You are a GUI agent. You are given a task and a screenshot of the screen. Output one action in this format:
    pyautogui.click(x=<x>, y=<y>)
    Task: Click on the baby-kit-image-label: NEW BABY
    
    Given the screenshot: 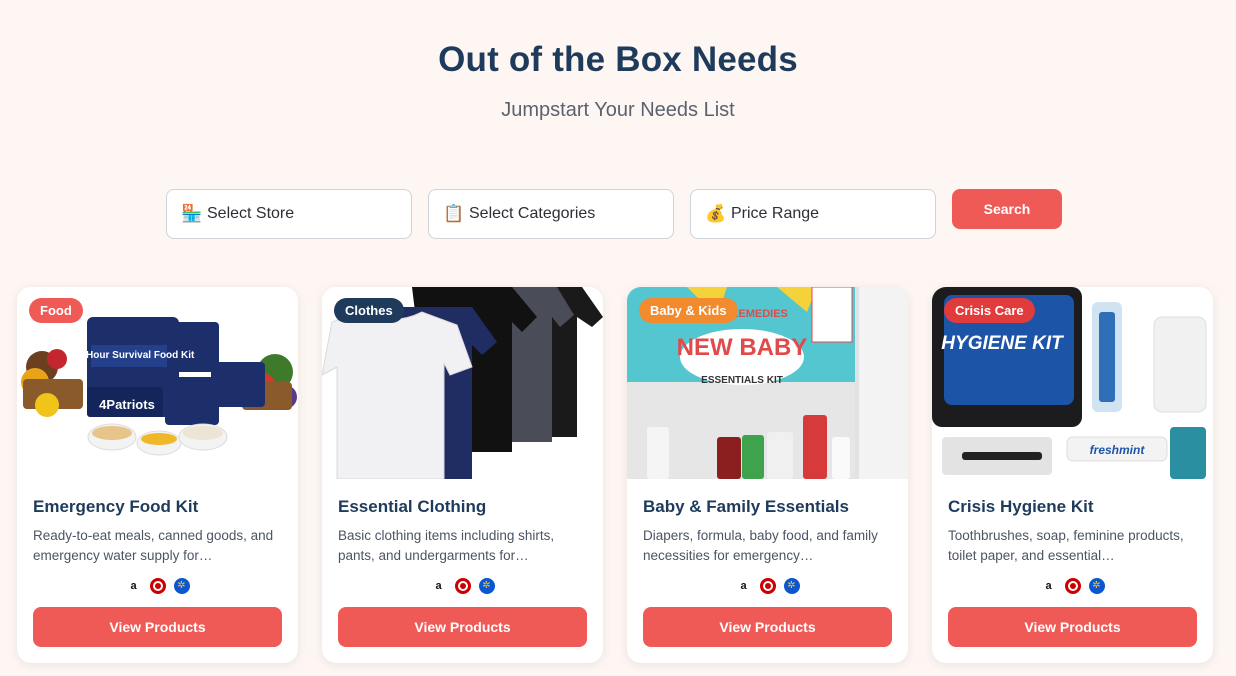 What is the action you would take?
    pyautogui.click(x=742, y=347)
    